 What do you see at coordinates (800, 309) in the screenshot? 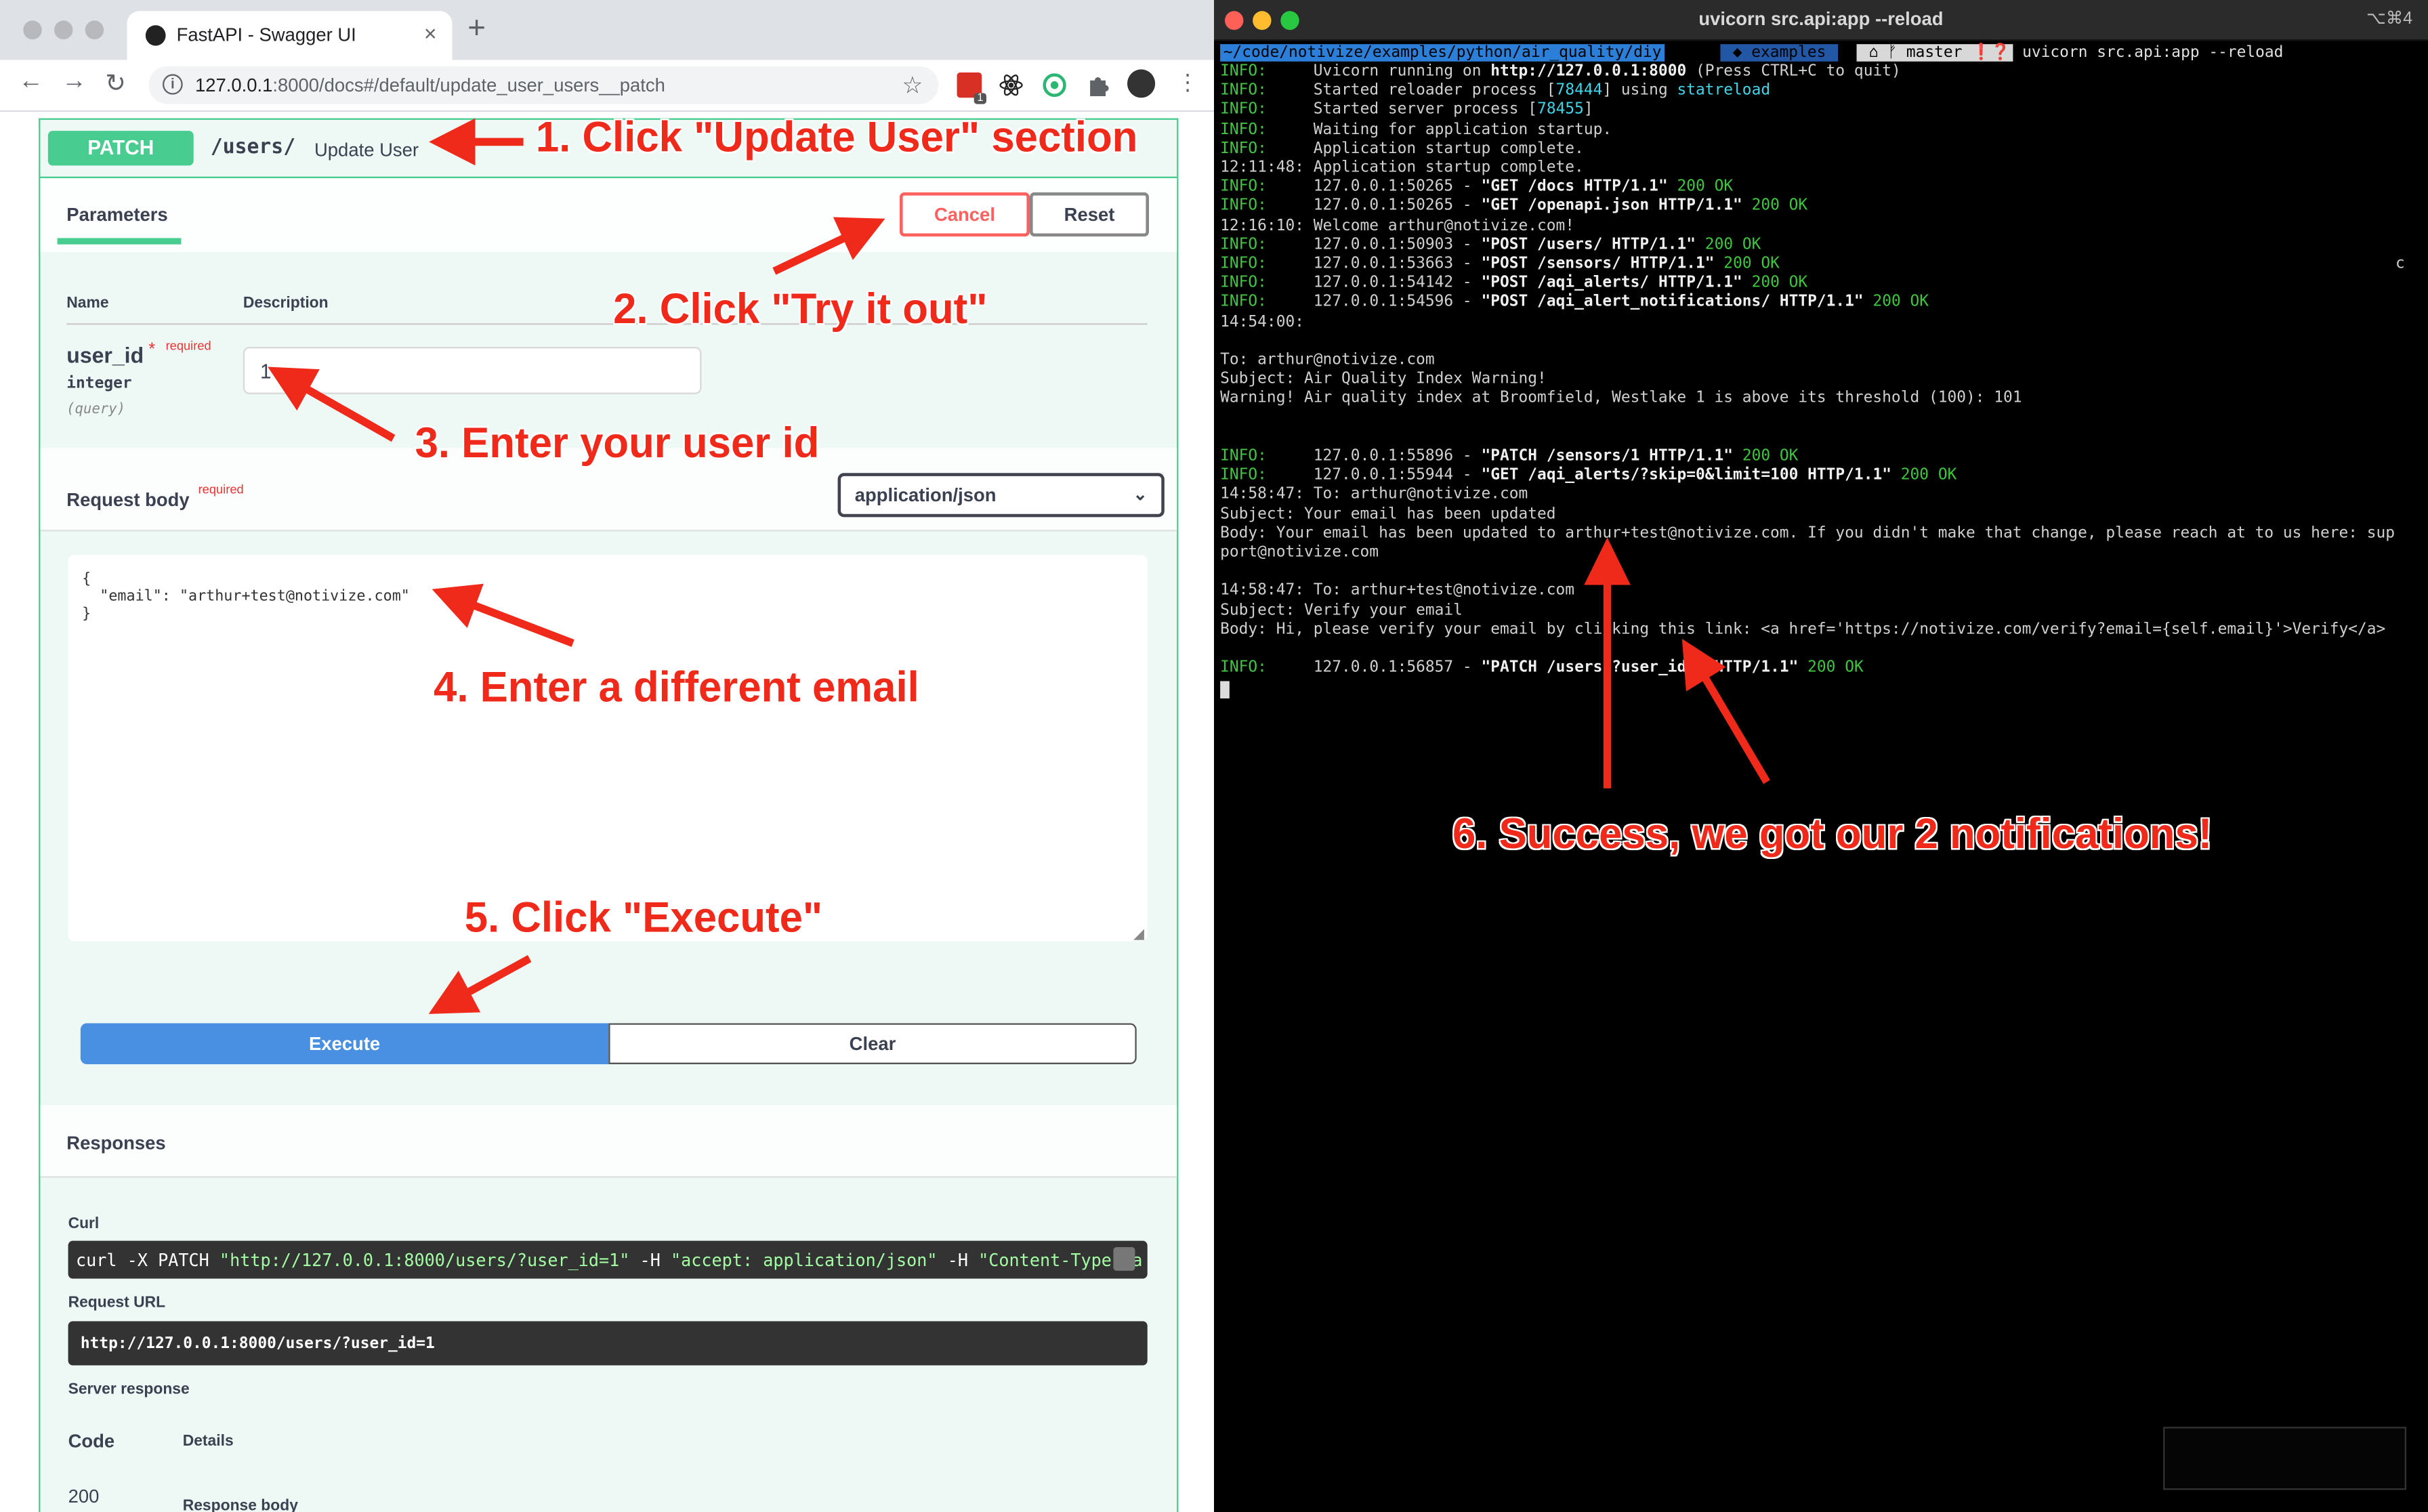
I see `annotation-step-2: 2. Click "Try it out"` at bounding box center [800, 309].